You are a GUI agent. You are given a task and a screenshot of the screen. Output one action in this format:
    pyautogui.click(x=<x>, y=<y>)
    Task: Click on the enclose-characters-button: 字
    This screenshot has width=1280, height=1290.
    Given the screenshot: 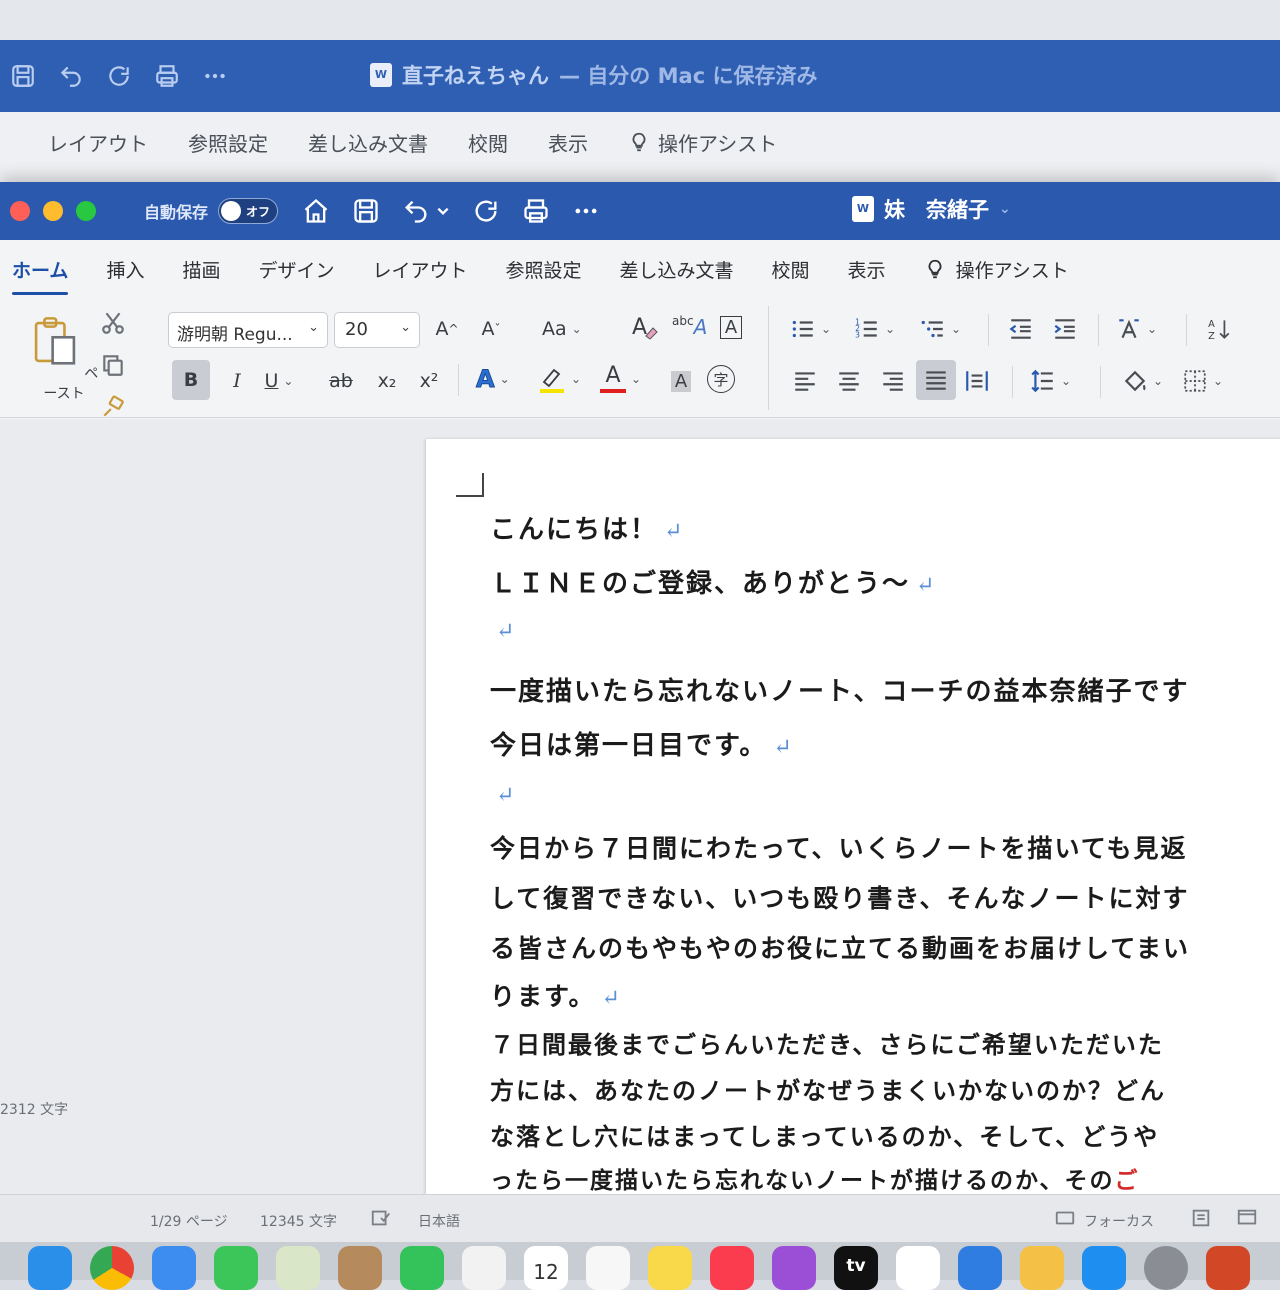 What is the action you would take?
    pyautogui.click(x=721, y=379)
    